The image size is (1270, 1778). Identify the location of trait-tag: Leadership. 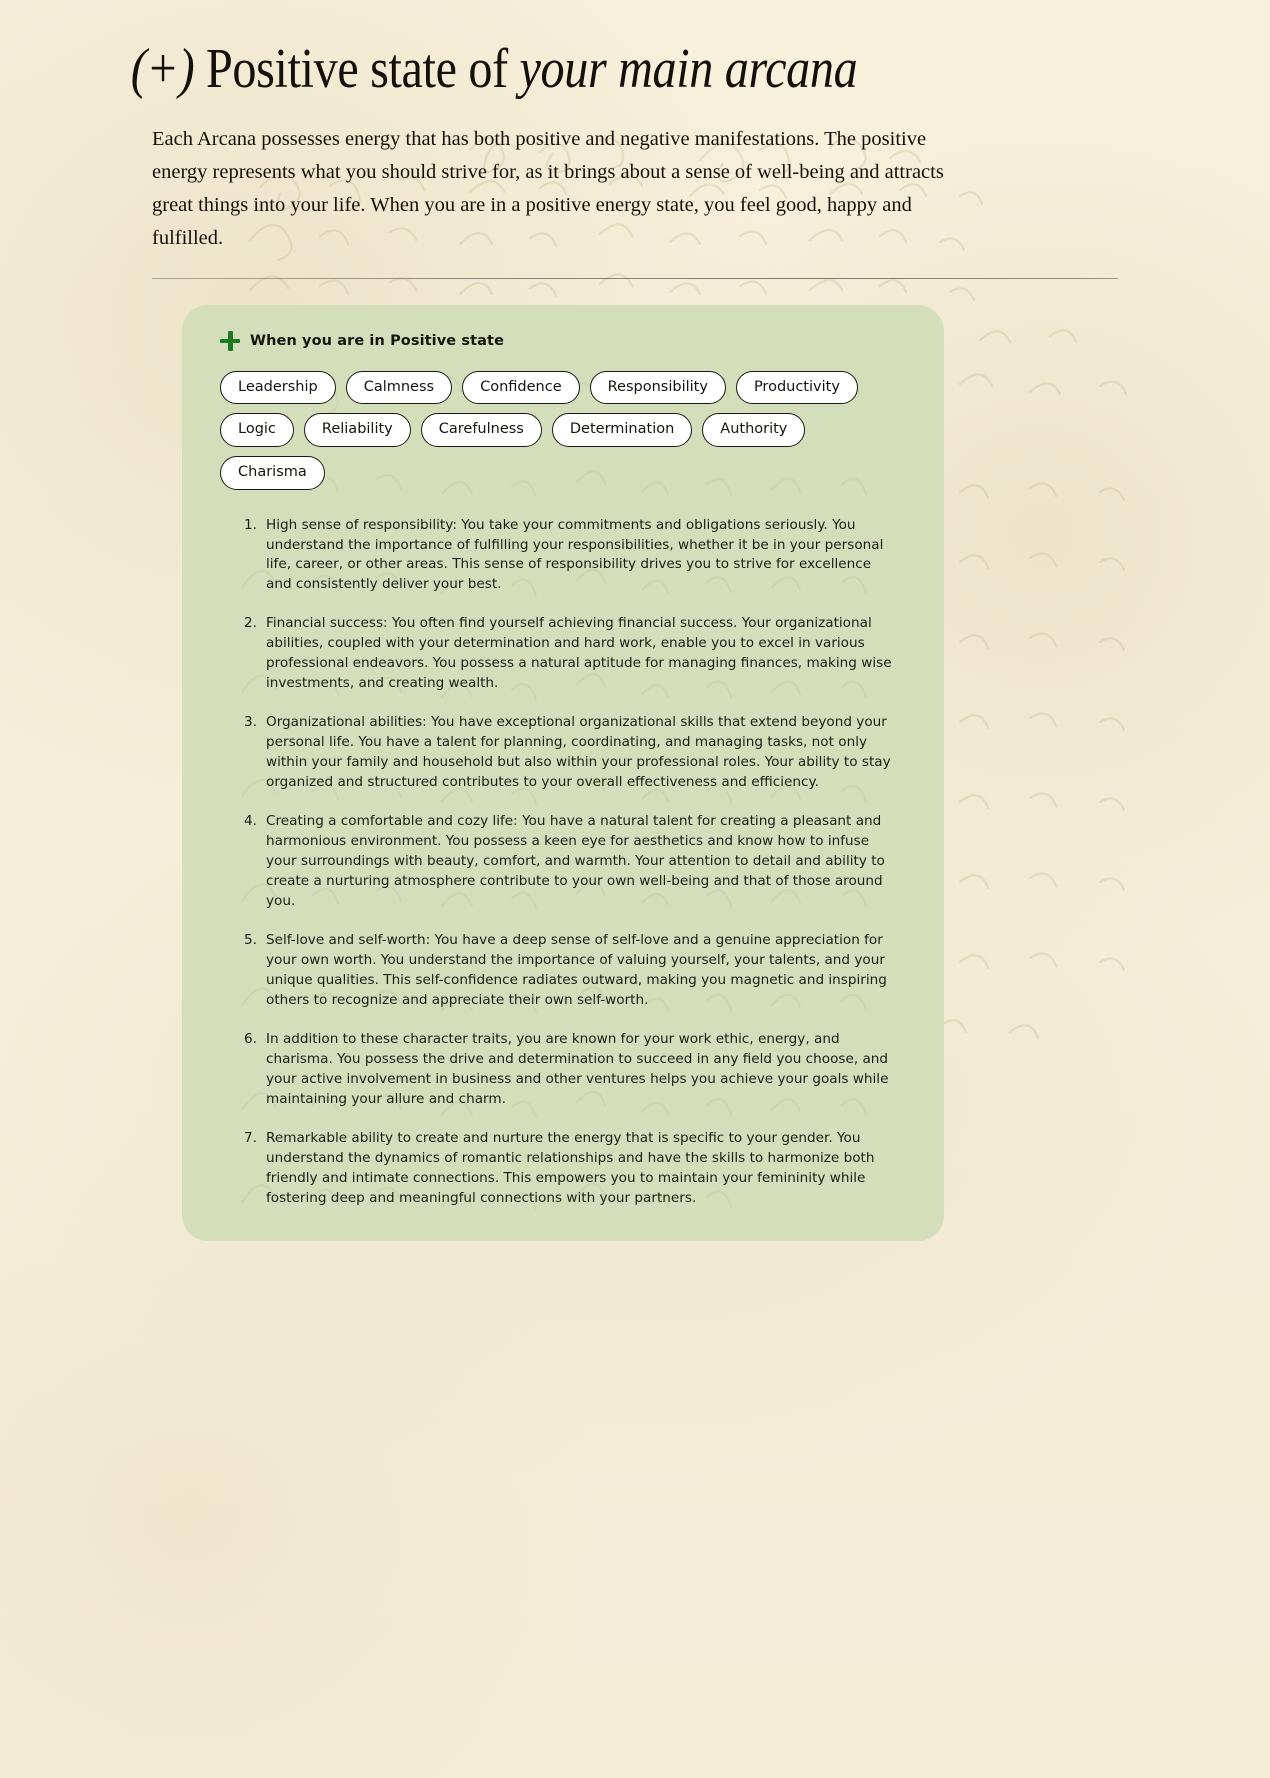
(278, 387).